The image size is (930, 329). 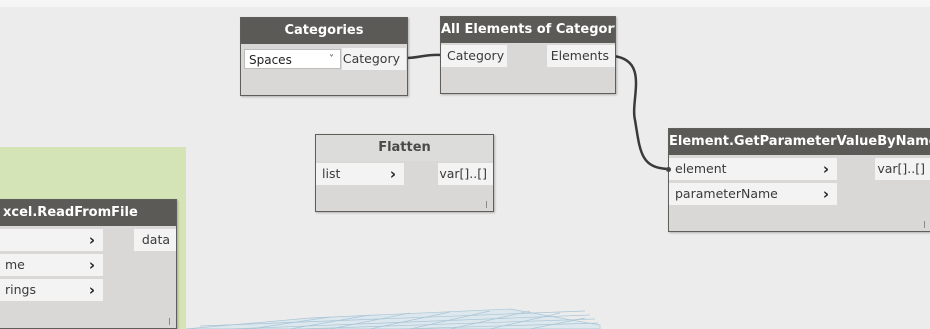 What do you see at coordinates (423, 56) in the screenshot?
I see `wire-category-to-category` at bounding box center [423, 56].